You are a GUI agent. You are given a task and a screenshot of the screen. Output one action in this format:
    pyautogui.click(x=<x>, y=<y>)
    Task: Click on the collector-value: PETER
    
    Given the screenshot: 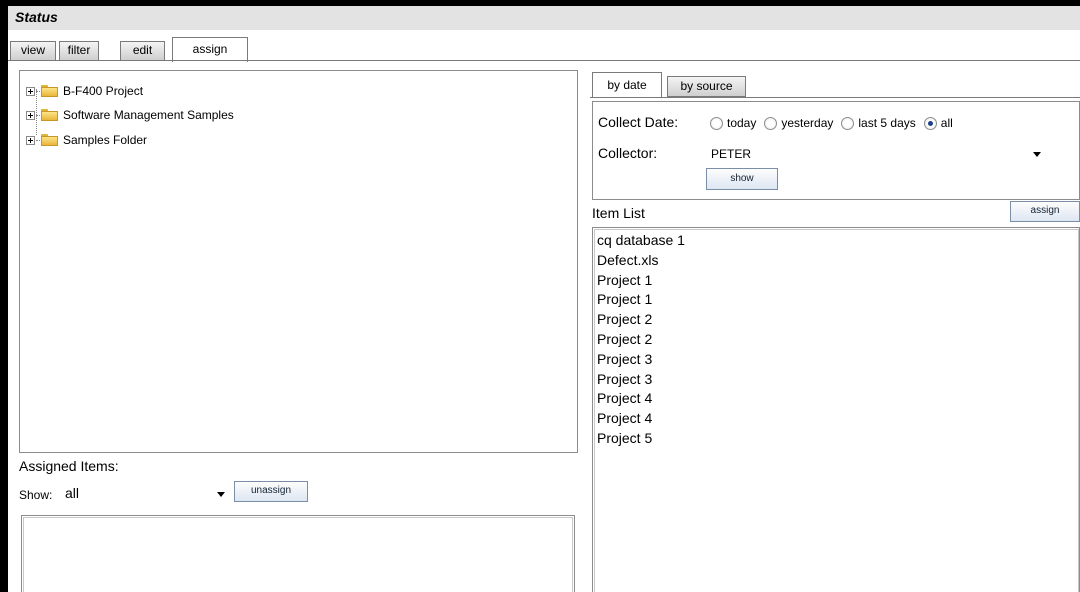 What is the action you would take?
    pyautogui.click(x=731, y=154)
    